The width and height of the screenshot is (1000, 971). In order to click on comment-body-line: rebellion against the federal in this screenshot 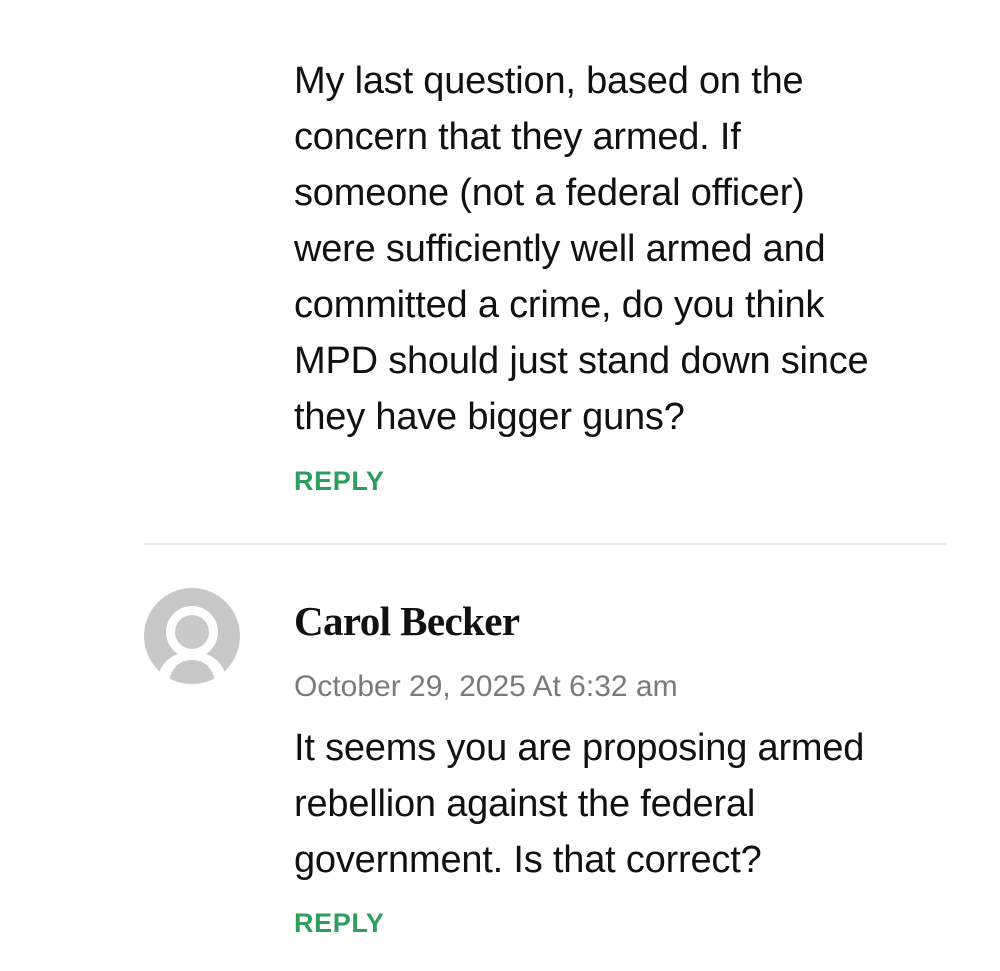, I will do `click(525, 804)`.